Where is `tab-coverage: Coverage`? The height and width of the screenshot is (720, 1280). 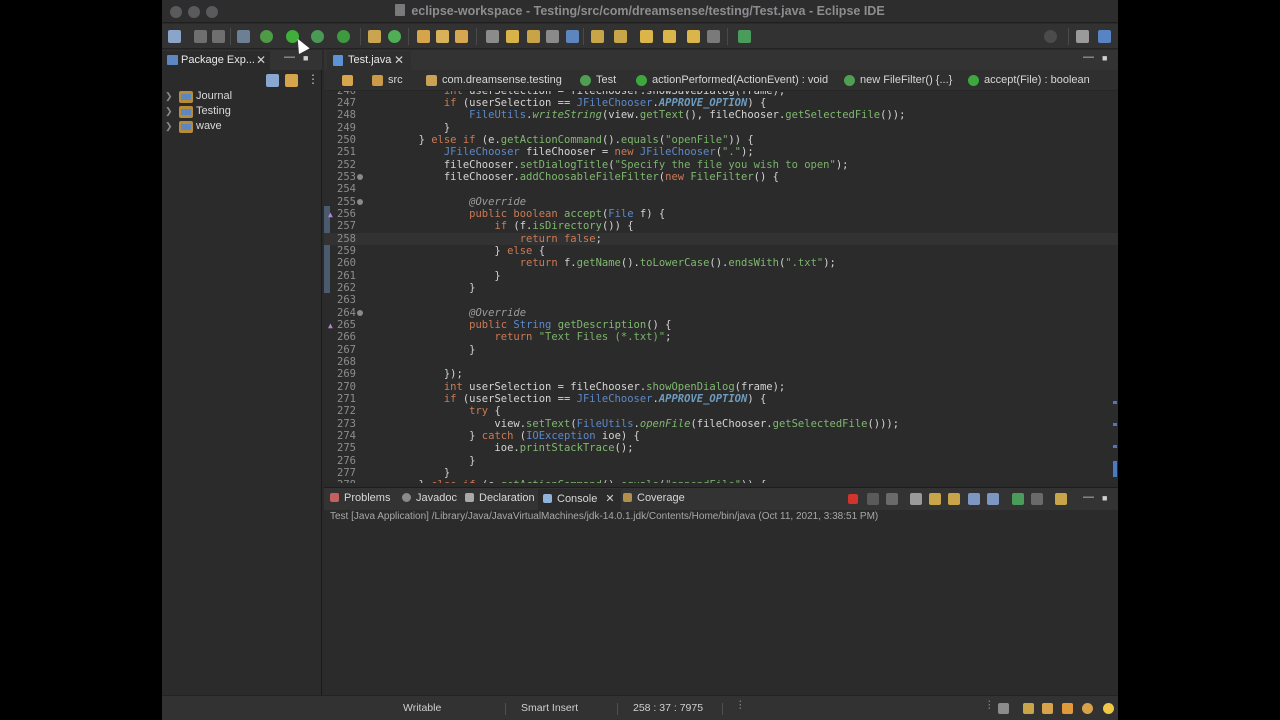 tab-coverage: Coverage is located at coordinates (654, 498).